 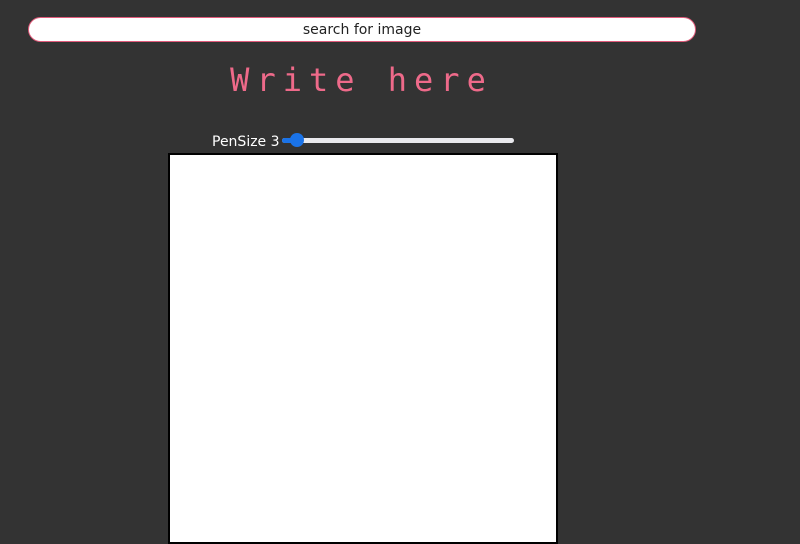 I want to click on pen-size-label: PenSize 3, so click(x=246, y=142).